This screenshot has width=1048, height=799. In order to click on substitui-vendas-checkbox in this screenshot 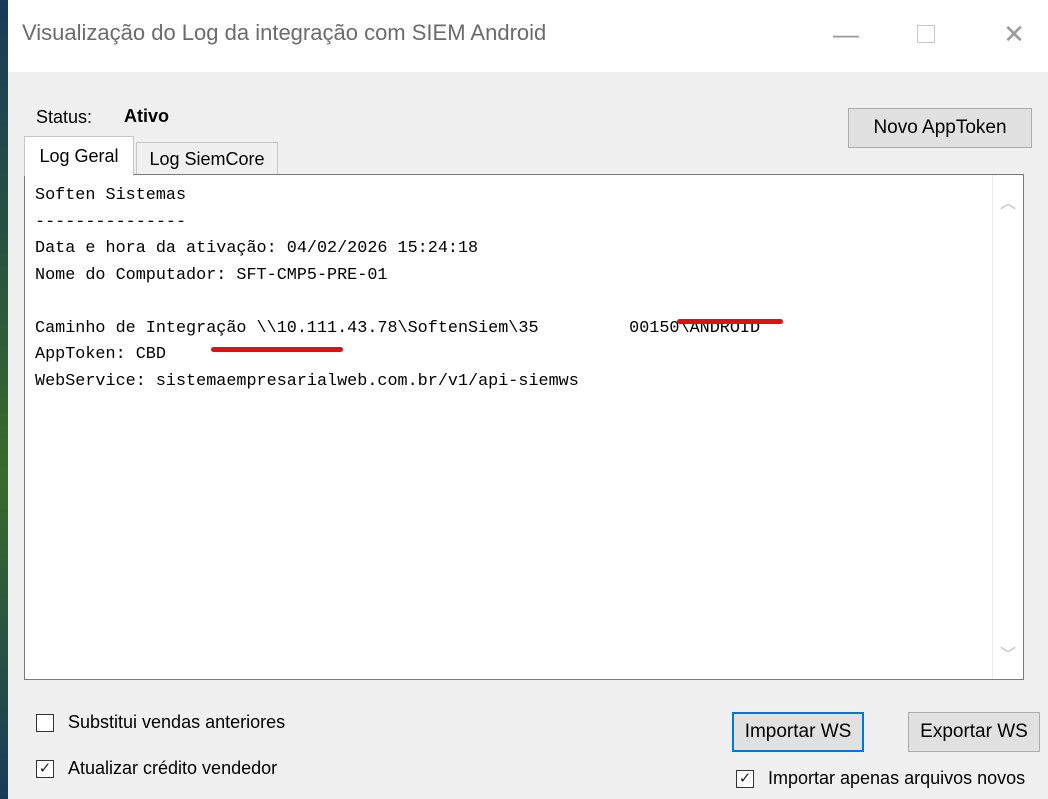, I will do `click(45, 722)`.